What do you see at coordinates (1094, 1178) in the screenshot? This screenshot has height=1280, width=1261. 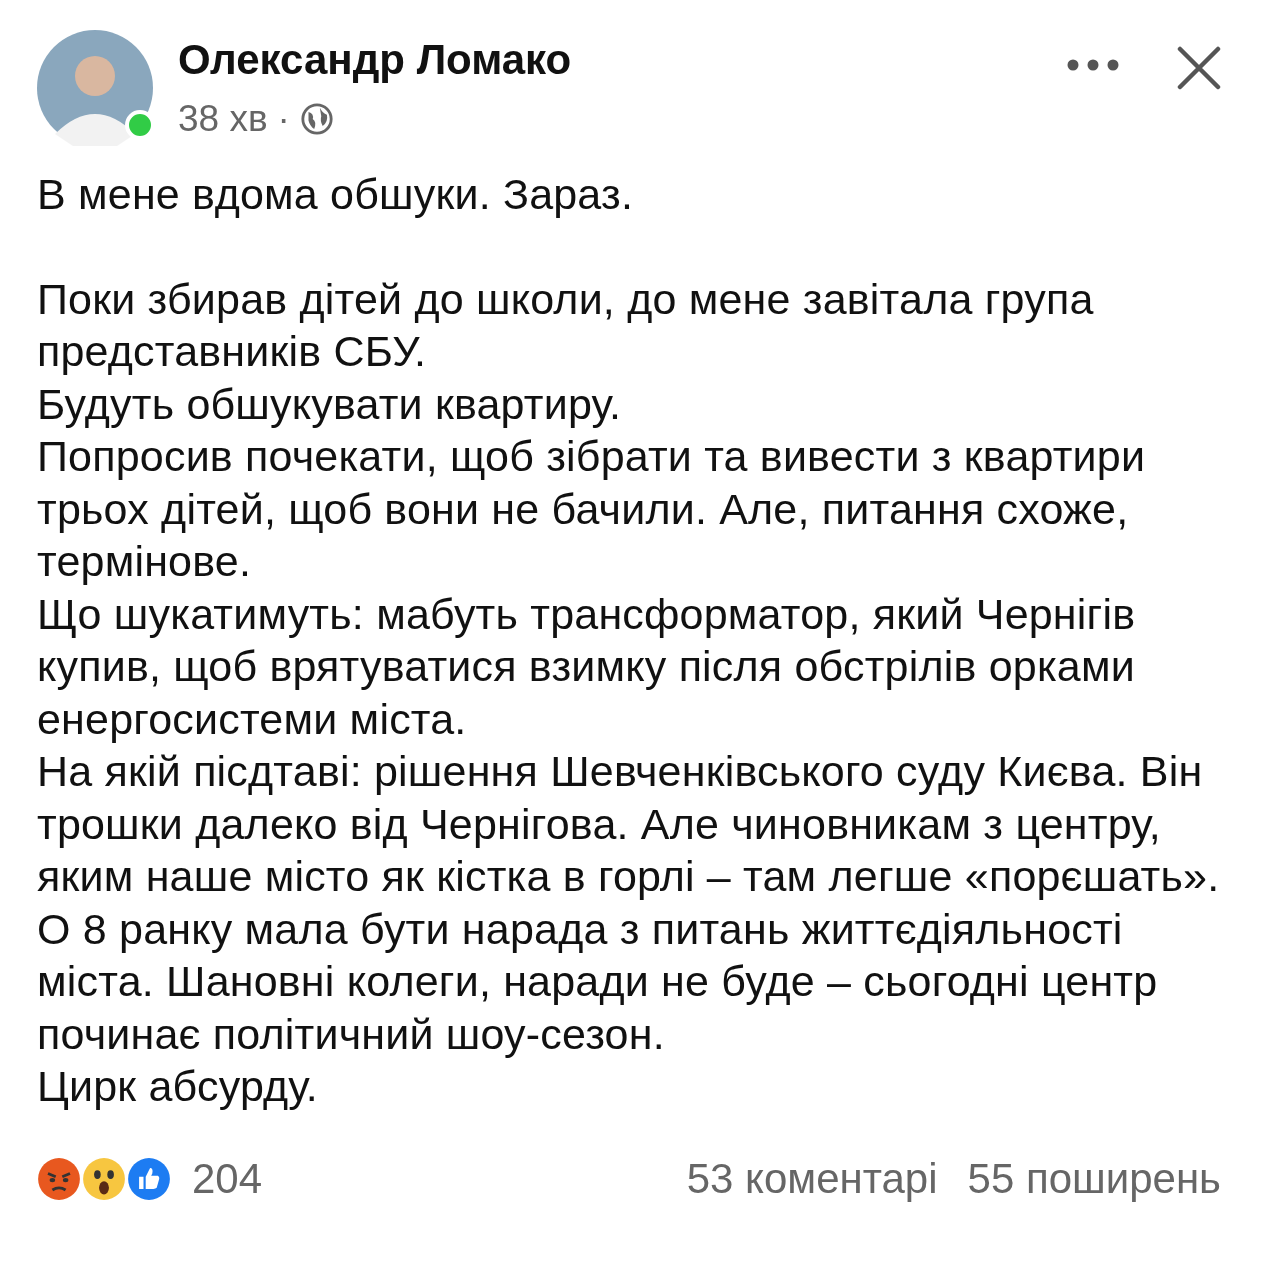 I see `shares-count-link: 55 поширень` at bounding box center [1094, 1178].